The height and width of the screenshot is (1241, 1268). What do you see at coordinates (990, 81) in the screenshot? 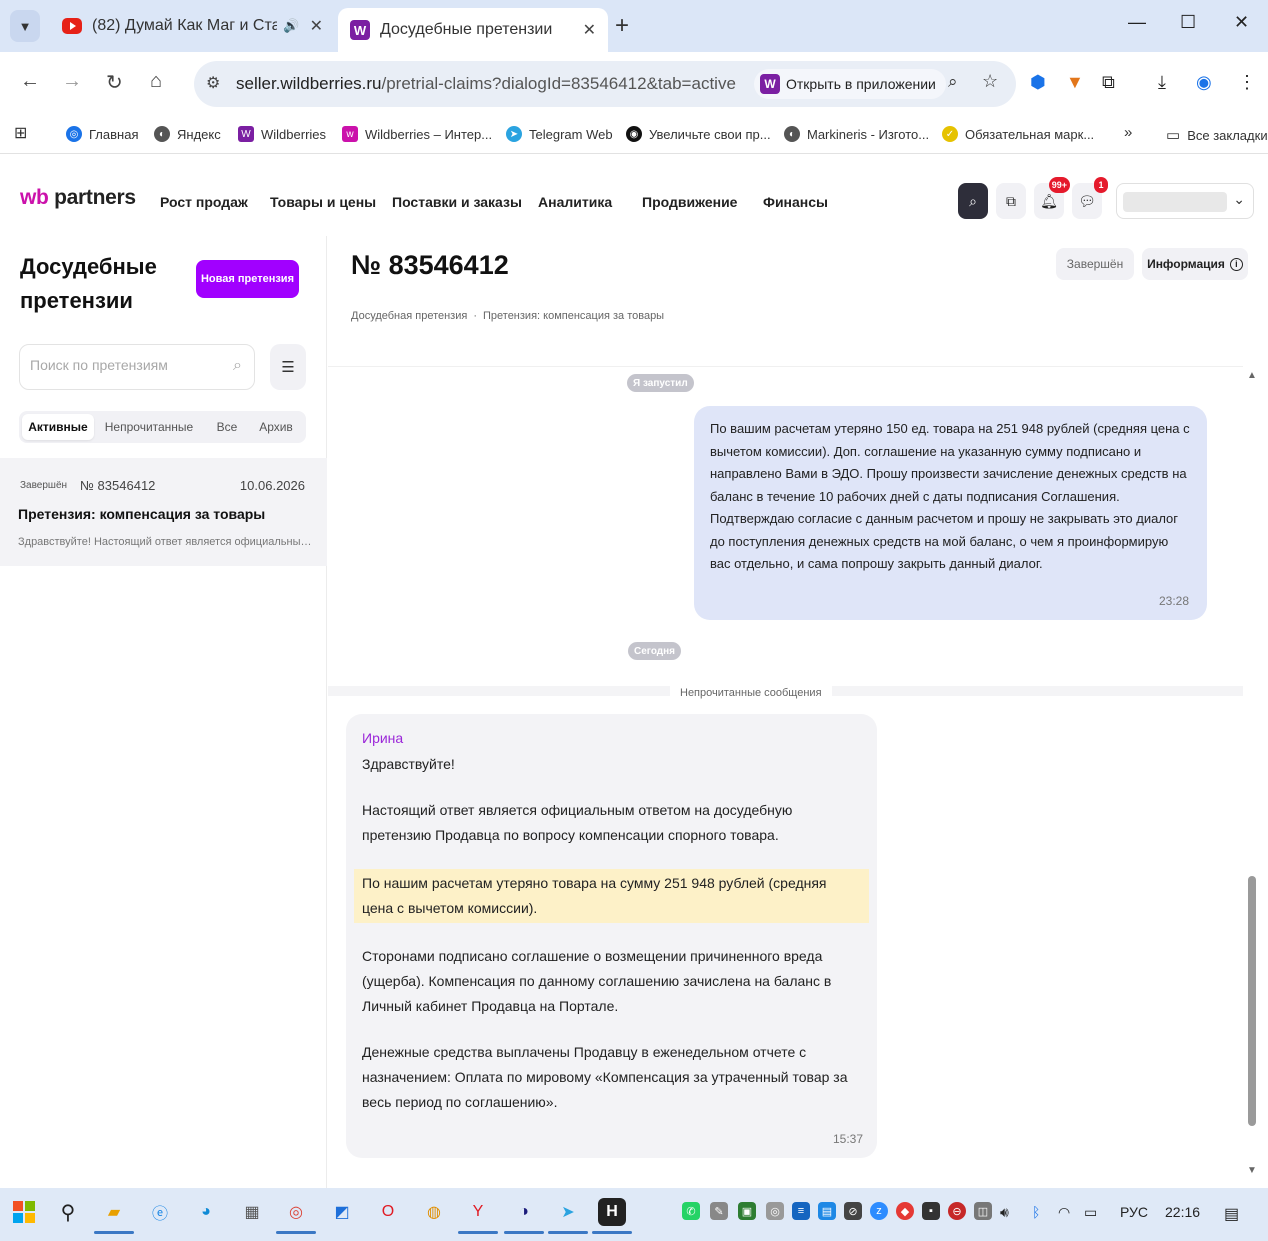
I see `bookmark-star-icon: ☆` at bounding box center [990, 81].